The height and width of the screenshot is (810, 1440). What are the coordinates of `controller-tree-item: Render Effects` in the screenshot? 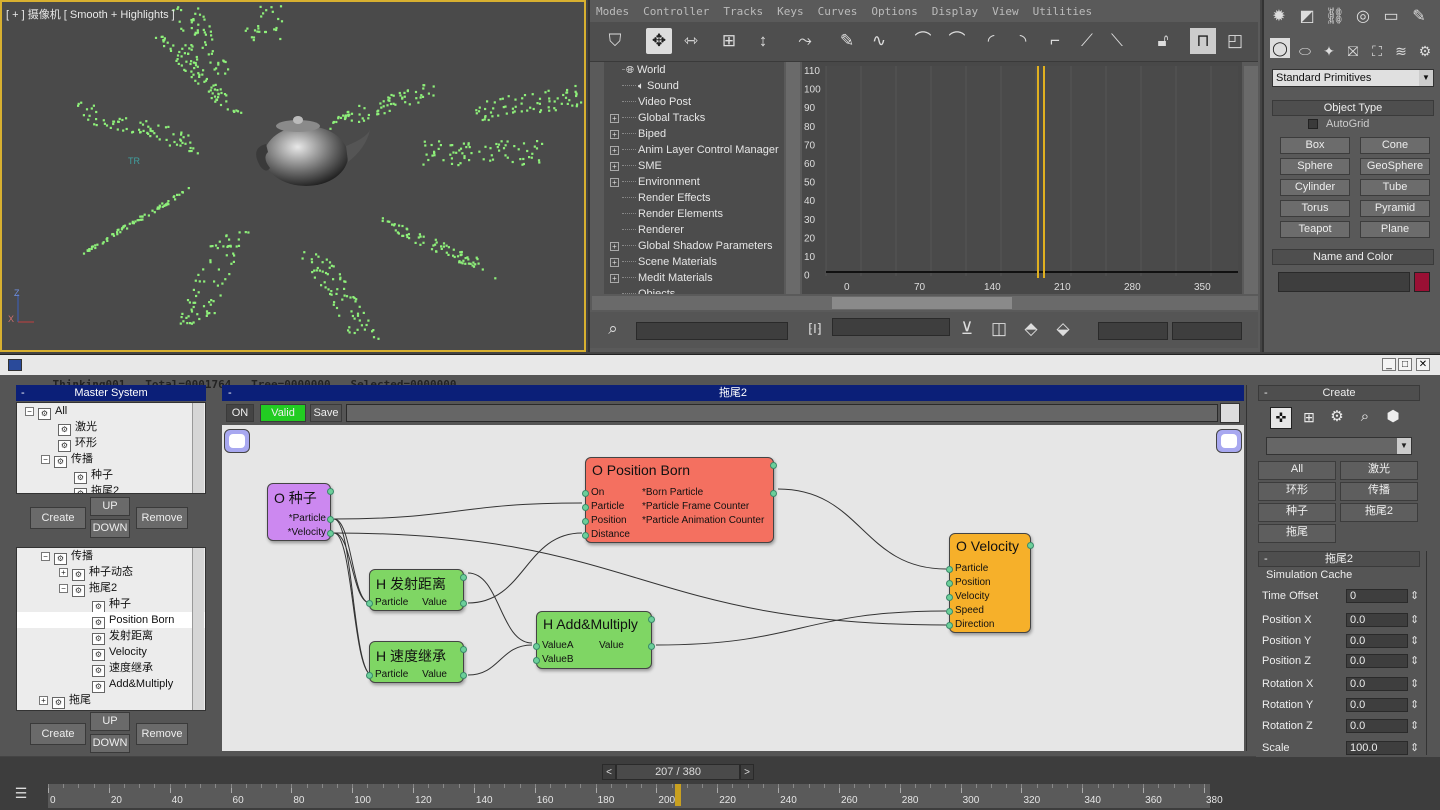 It's located at (694, 198).